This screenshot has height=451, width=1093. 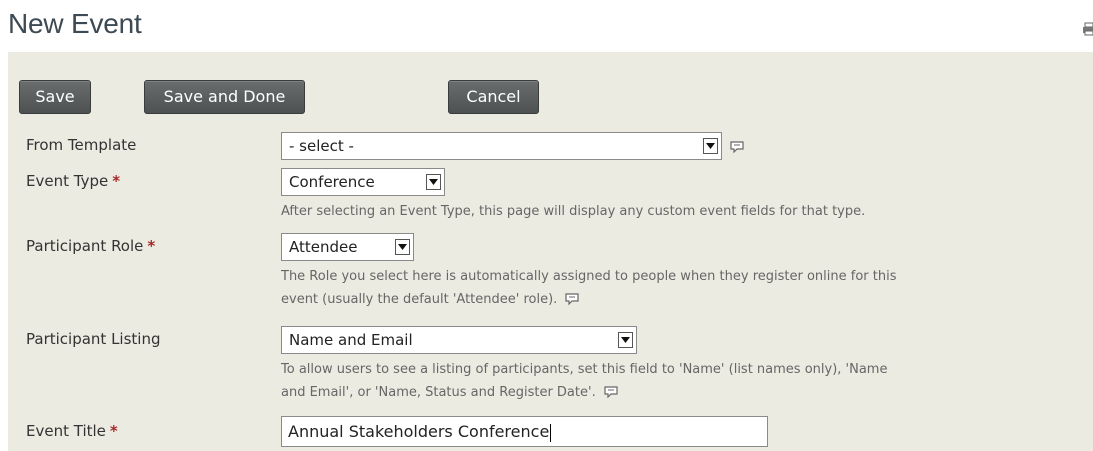 What do you see at coordinates (351, 340) in the screenshot?
I see `participant-listing-value: Name and Email` at bounding box center [351, 340].